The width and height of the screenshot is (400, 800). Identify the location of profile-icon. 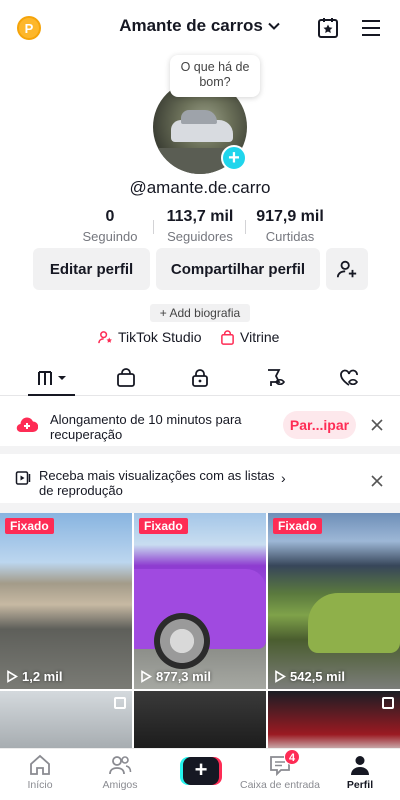
(360, 765).